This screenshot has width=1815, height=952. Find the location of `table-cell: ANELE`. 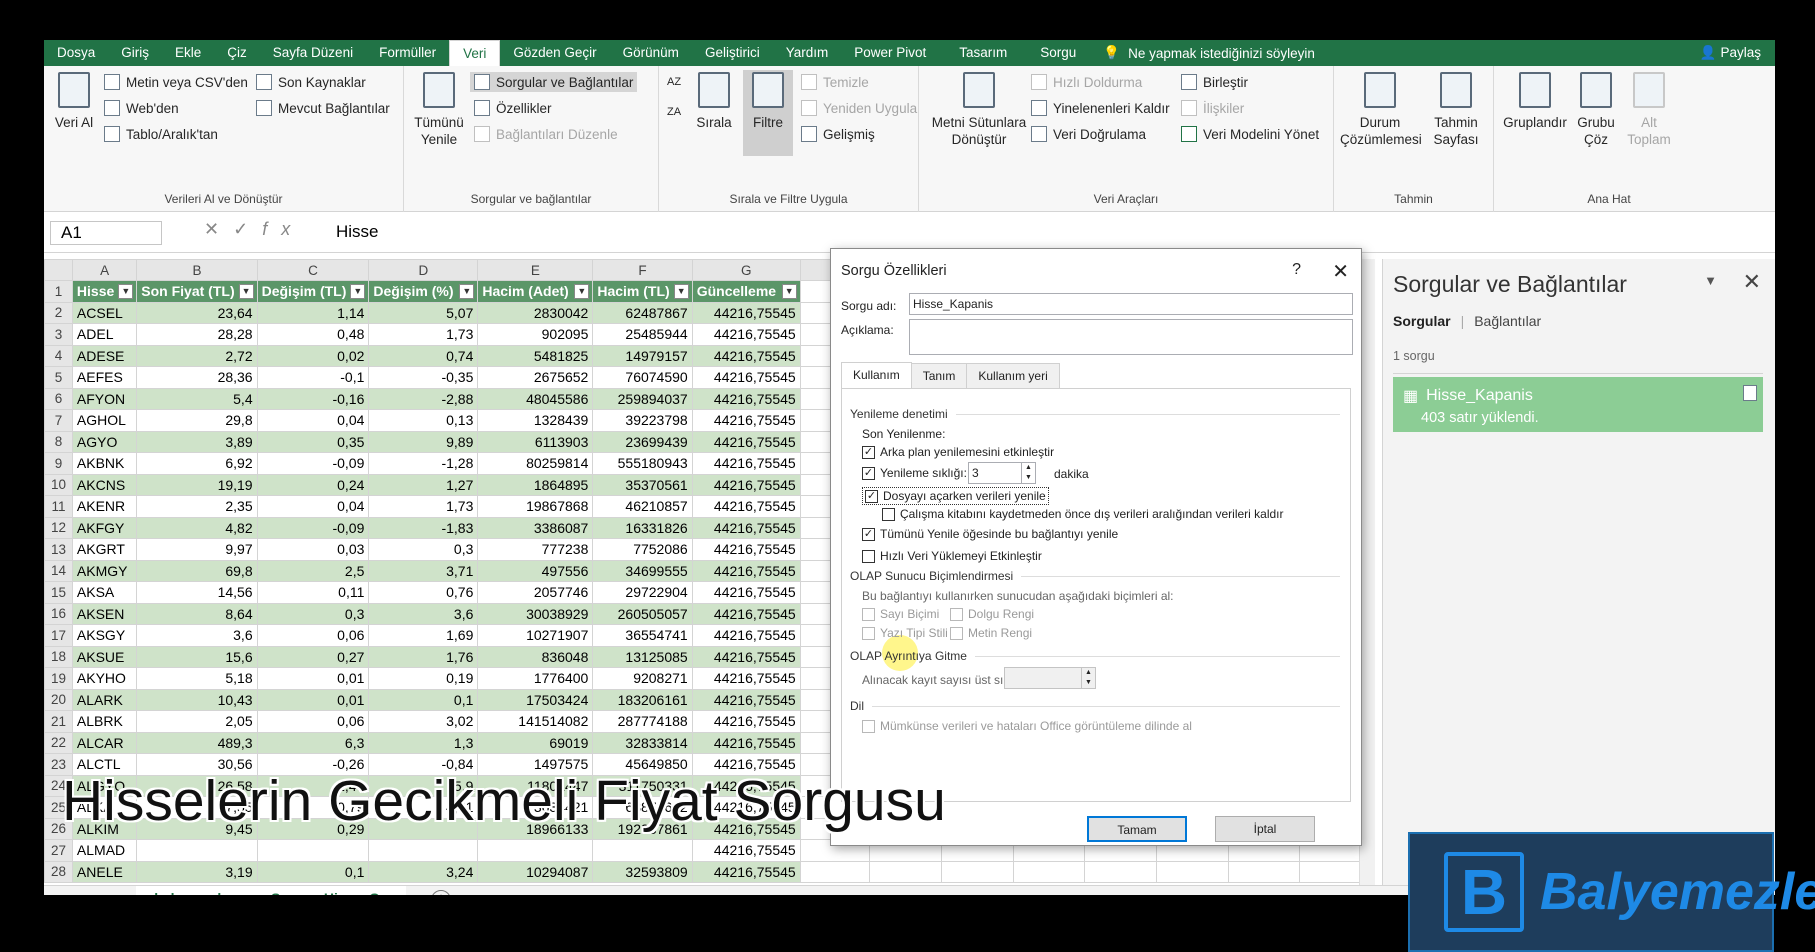

table-cell: ANELE is located at coordinates (104, 871).